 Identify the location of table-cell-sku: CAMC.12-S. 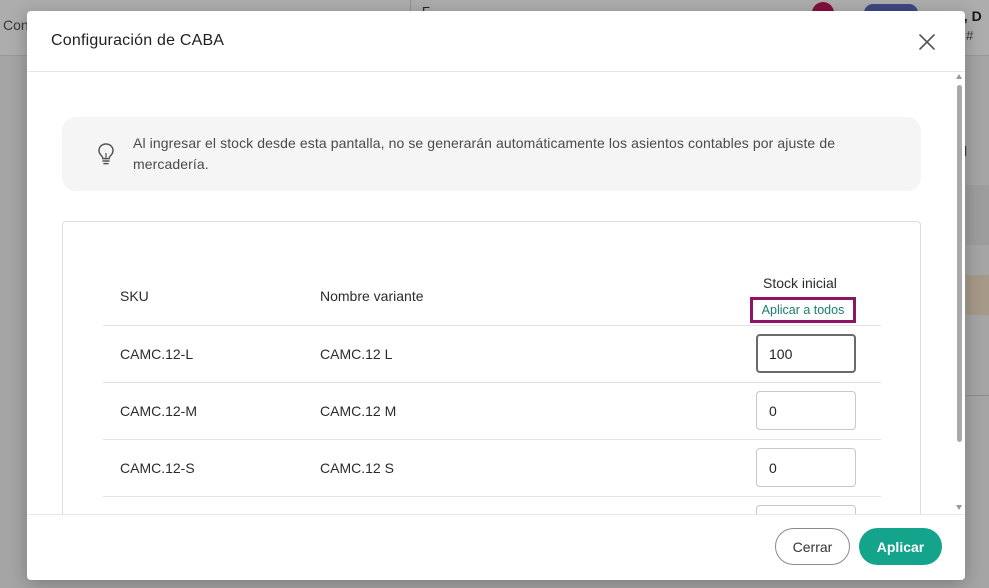
(157, 468).